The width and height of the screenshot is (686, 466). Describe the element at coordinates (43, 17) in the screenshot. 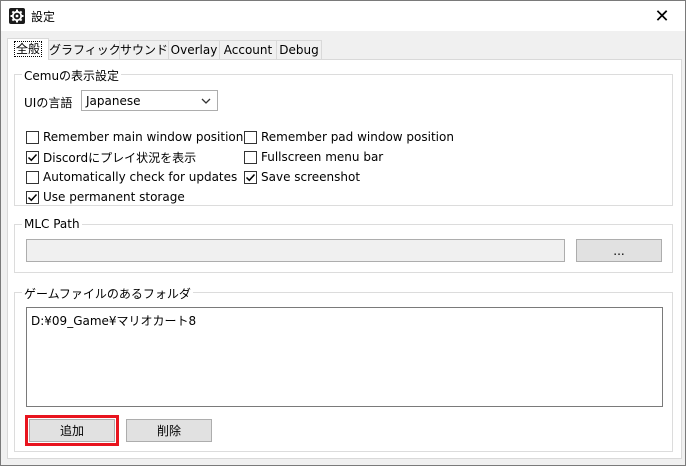

I see `window-title: 設定` at that location.